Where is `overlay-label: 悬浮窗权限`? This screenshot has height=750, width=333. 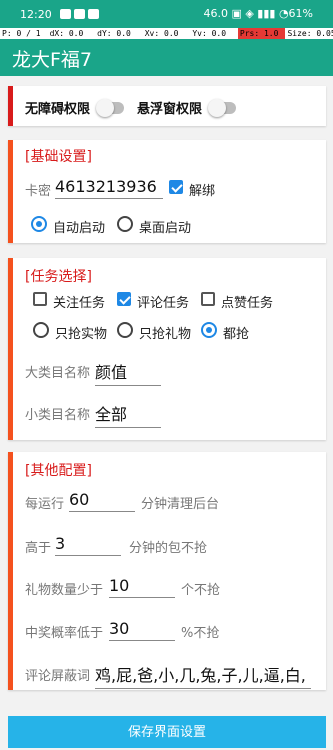 overlay-label: 悬浮窗权限 is located at coordinates (170, 109).